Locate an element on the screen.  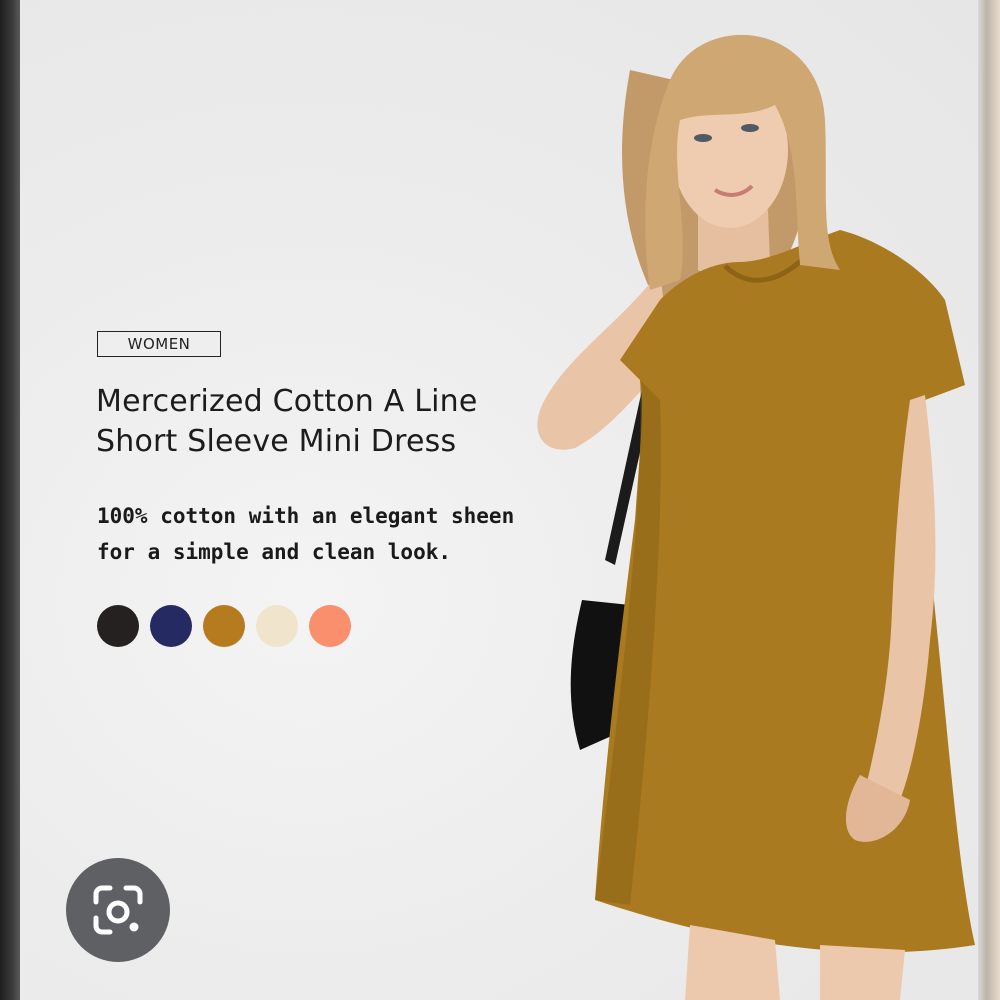
color-swatches is located at coordinates (224, 626).